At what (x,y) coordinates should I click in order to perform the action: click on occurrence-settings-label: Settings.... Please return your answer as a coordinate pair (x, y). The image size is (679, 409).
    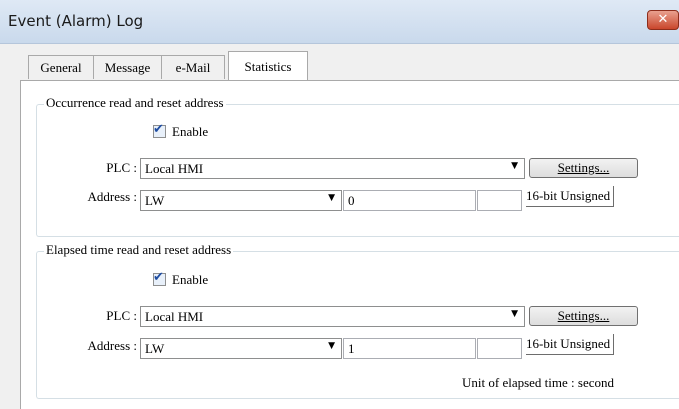
    Looking at the image, I should click on (583, 167).